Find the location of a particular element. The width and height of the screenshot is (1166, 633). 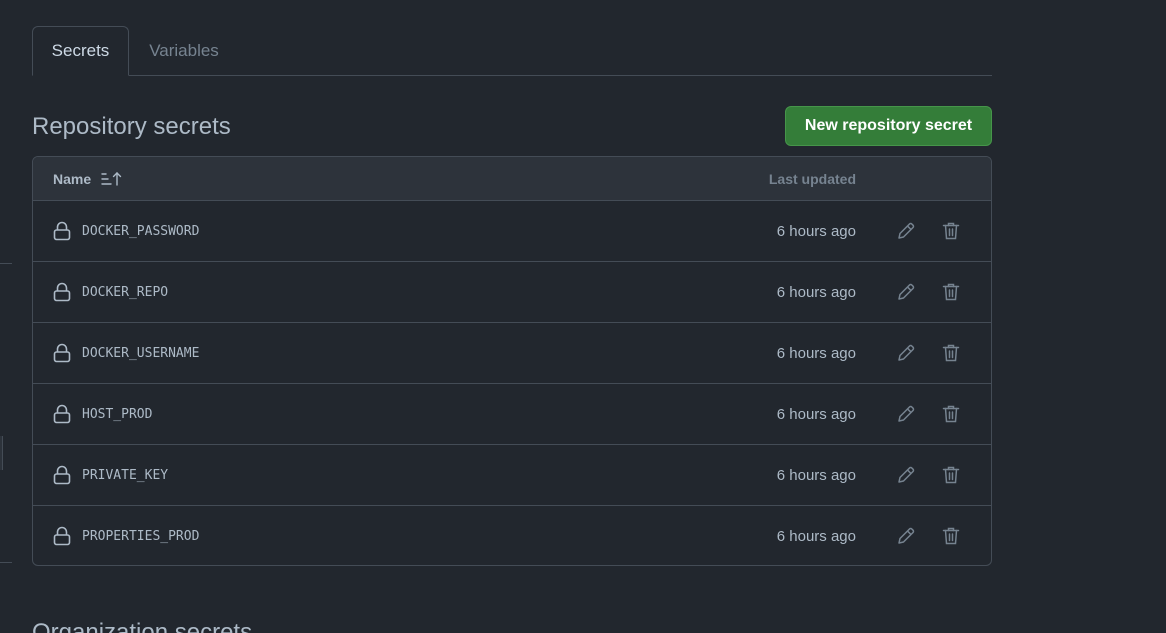

tab-secrets: Secrets is located at coordinates (80, 51).